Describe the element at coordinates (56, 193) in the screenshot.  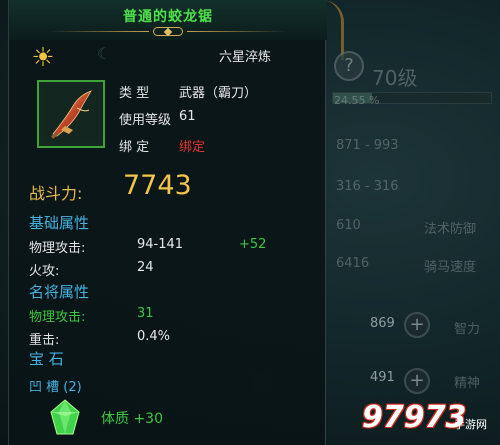
I see `combat-power-label: 战斗力:` at that location.